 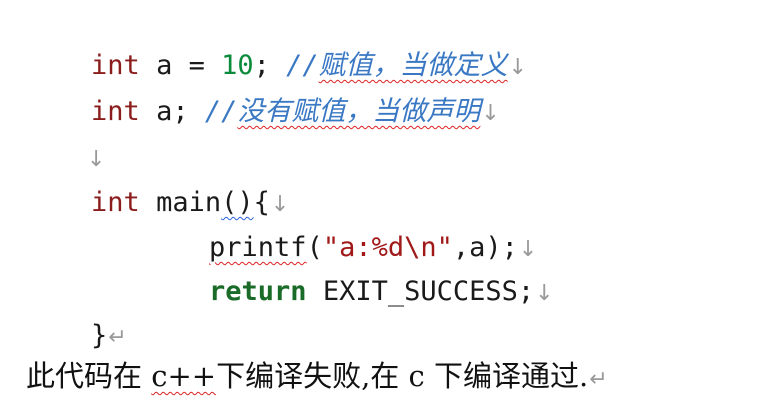 I want to click on close-brace: }, so click(x=99, y=335).